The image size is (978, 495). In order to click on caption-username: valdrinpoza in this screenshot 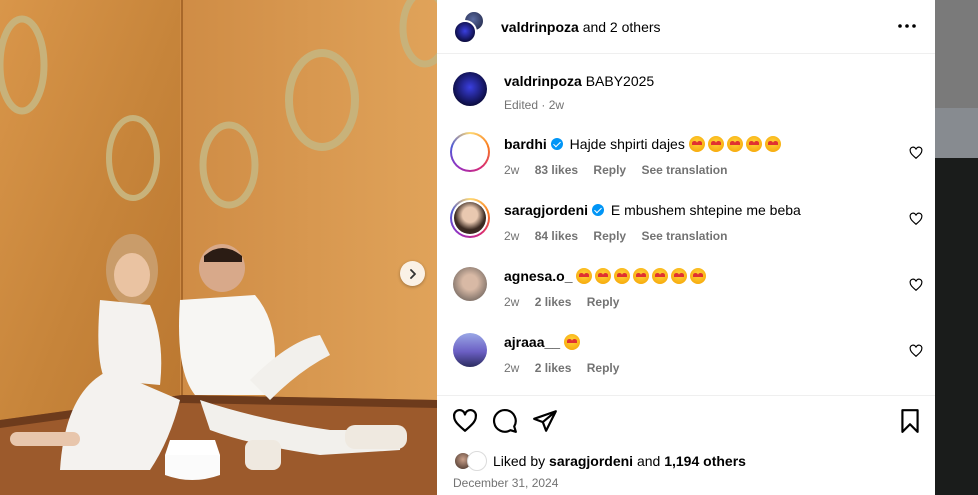, I will do `click(543, 81)`.